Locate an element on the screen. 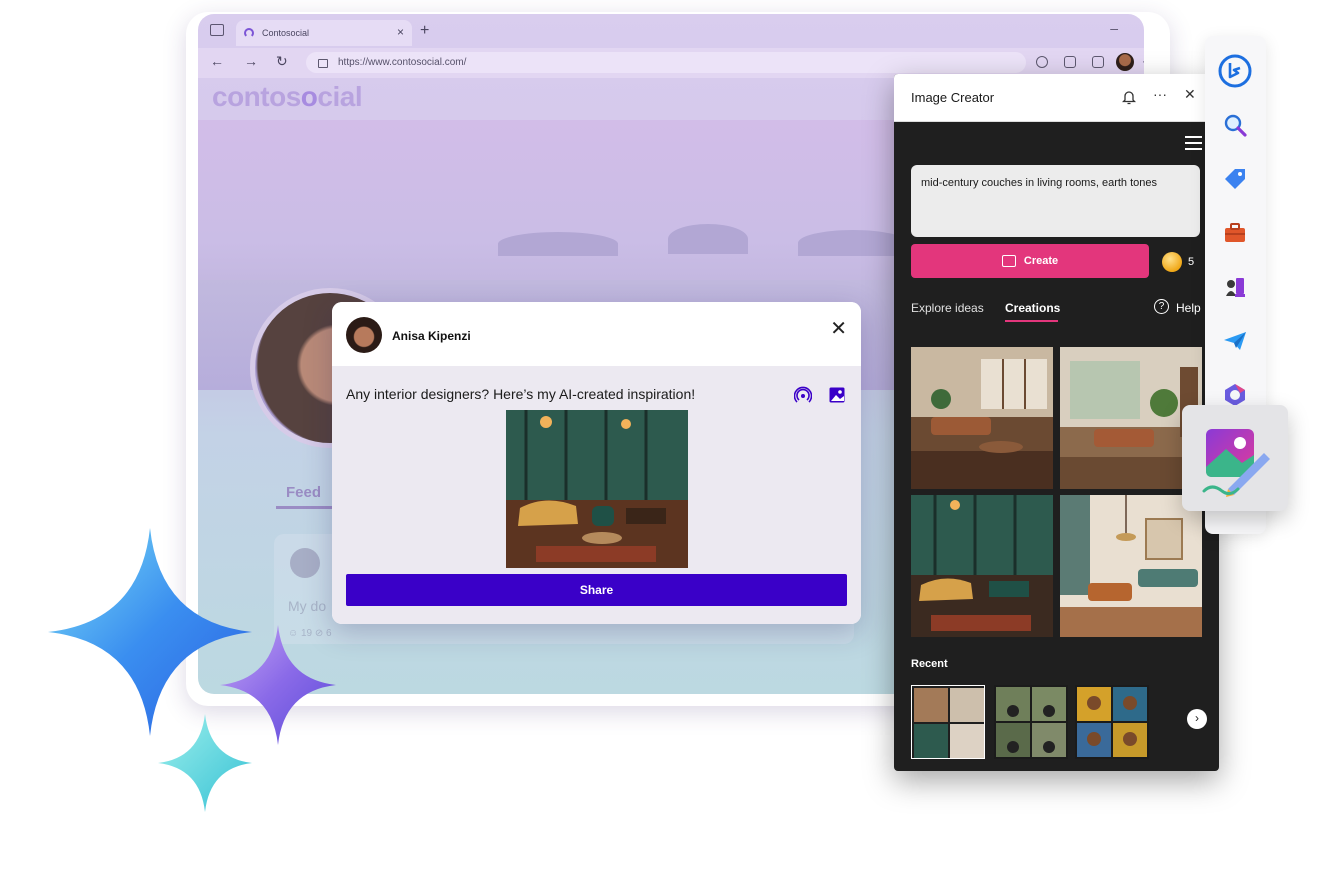 Image resolution: width=1318 pixels, height=872 pixels. creations-tab-indicator is located at coordinates (1031, 321).